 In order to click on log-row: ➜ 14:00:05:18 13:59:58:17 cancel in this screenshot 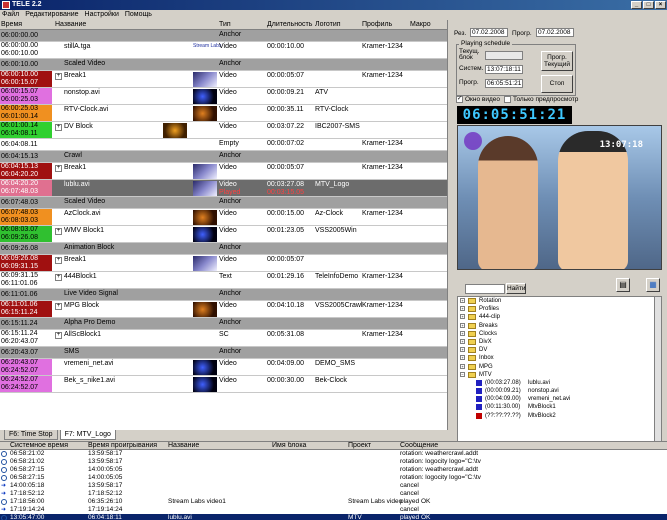, I will do `click(333, 486)`.